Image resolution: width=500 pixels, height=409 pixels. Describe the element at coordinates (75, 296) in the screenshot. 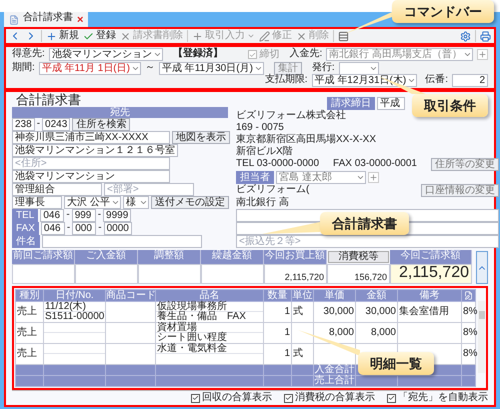

I see `column-header: 日付/No.` at that location.